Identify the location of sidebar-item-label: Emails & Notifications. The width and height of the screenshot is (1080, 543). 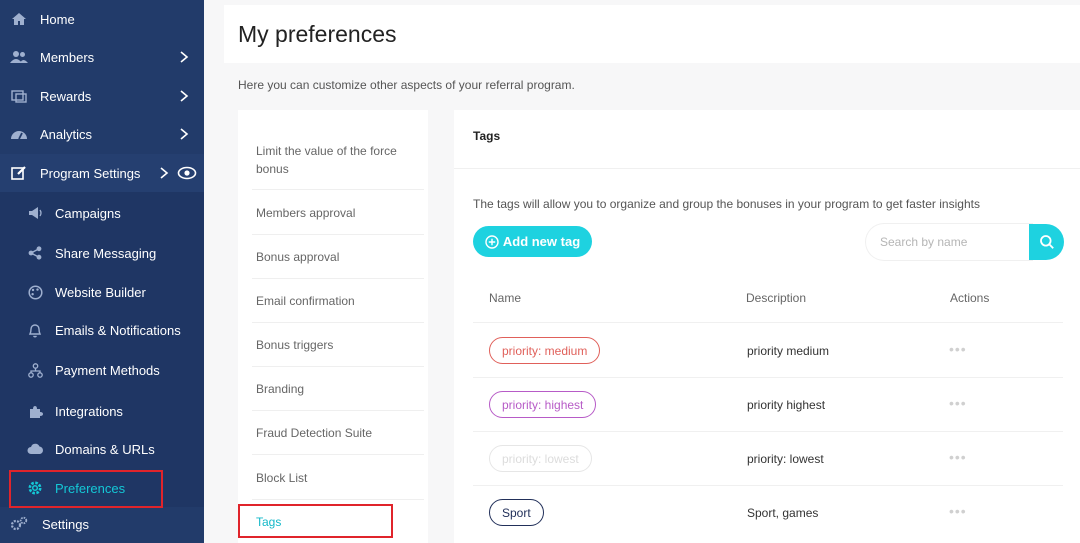
(118, 330).